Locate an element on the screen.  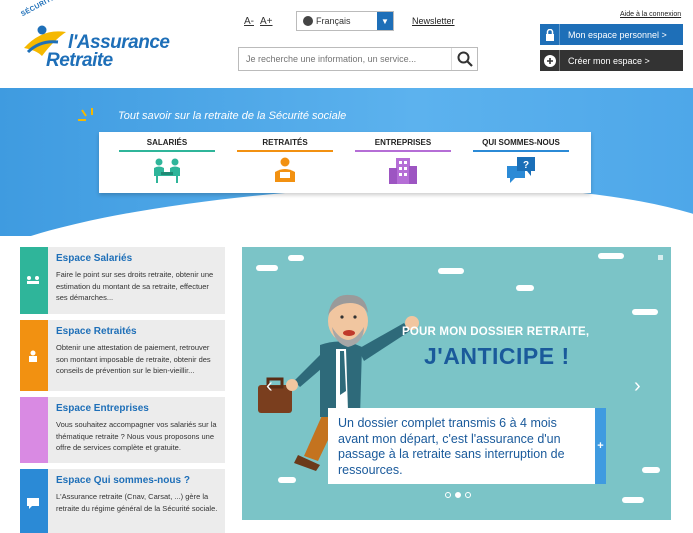
category-salaries: SALARIÉS is located at coordinates (167, 163).